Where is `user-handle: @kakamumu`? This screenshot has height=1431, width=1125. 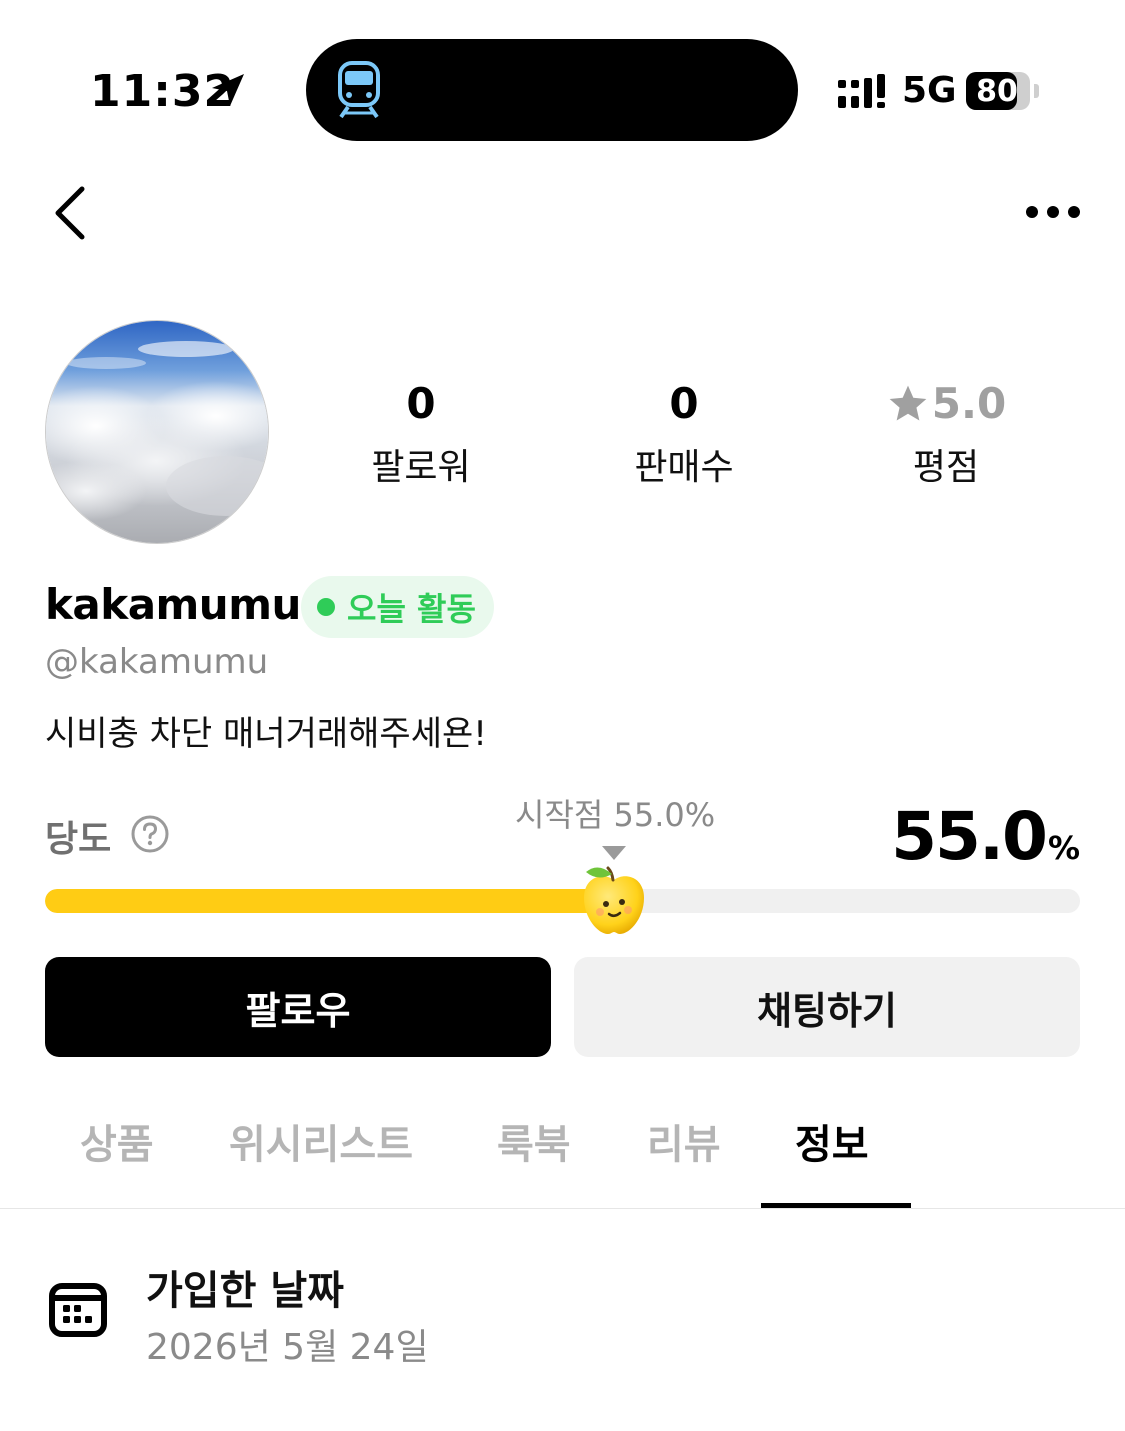 user-handle: @kakamumu is located at coordinates (157, 662).